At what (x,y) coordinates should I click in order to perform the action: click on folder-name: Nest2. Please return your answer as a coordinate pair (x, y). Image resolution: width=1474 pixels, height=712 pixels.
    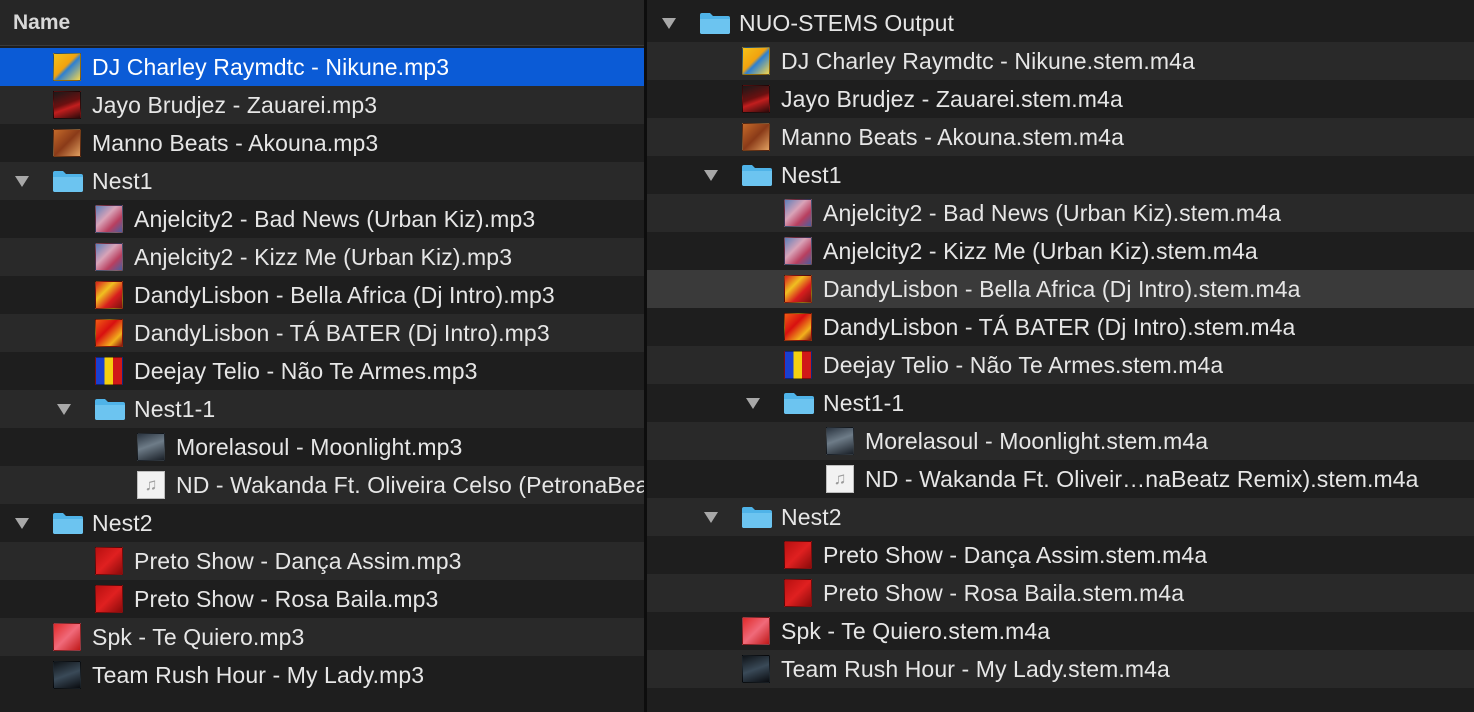
    Looking at the image, I should click on (122, 522).